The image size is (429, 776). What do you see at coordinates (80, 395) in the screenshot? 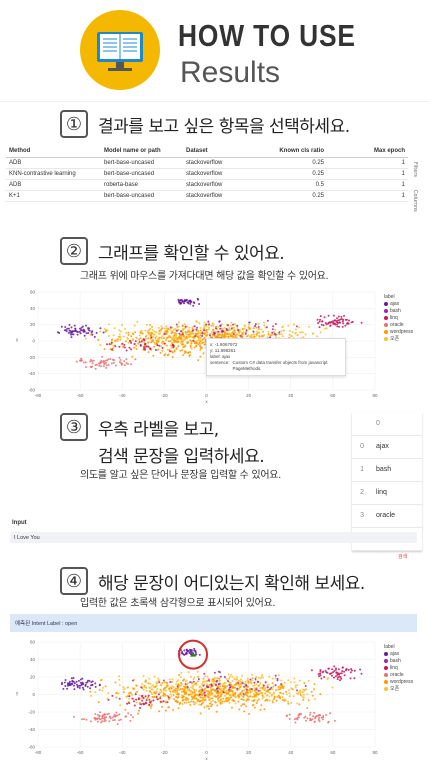
I see `x-tick-label: -60` at bounding box center [80, 395].